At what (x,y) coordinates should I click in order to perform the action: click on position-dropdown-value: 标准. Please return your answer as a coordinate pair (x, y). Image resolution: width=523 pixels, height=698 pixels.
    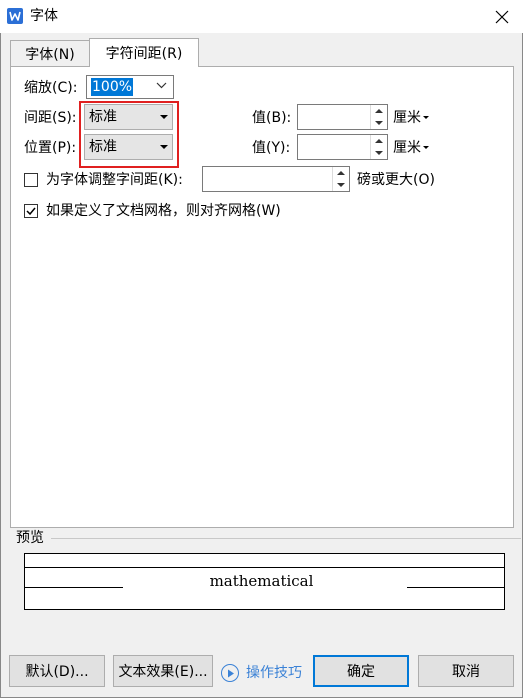
    Looking at the image, I should click on (103, 147).